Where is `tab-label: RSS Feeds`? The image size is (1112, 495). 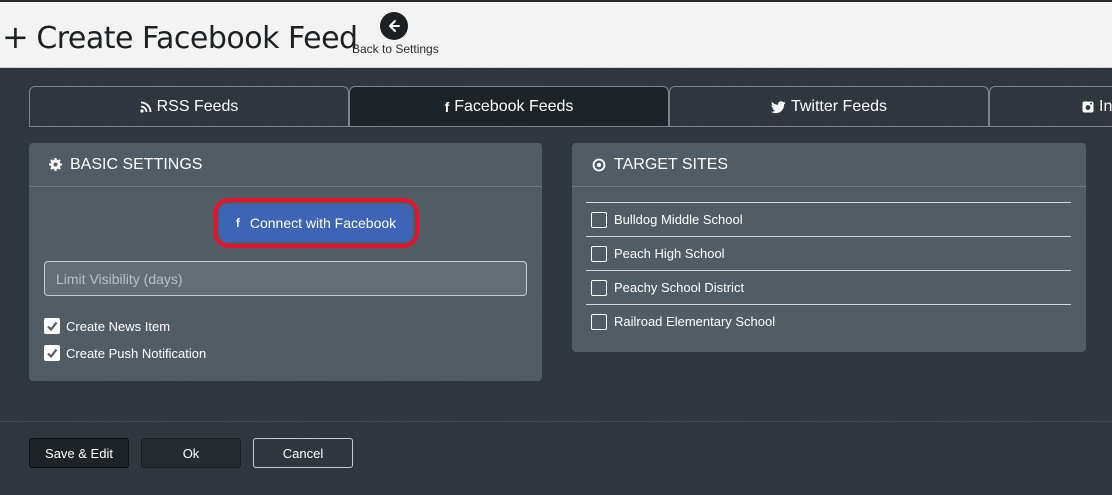
tab-label: RSS Feeds is located at coordinates (197, 106).